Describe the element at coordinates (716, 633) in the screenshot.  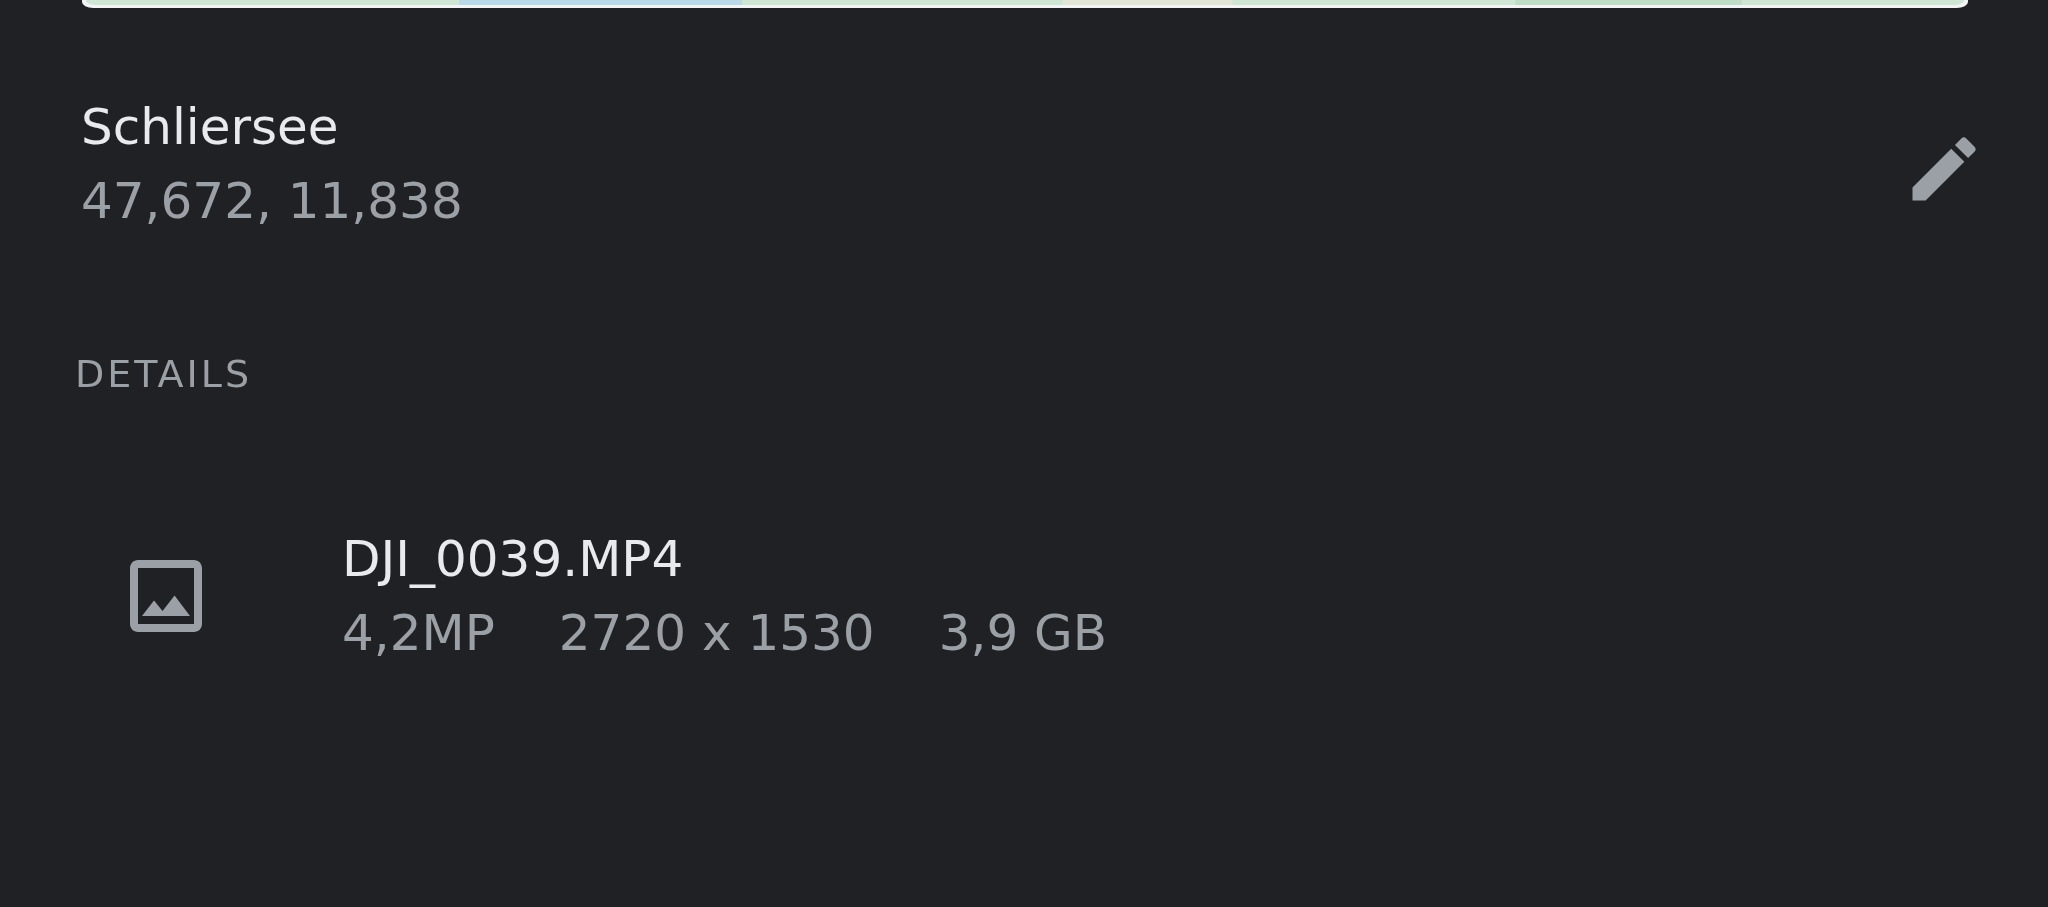
I see `file-spec: 2720 x 1530` at that location.